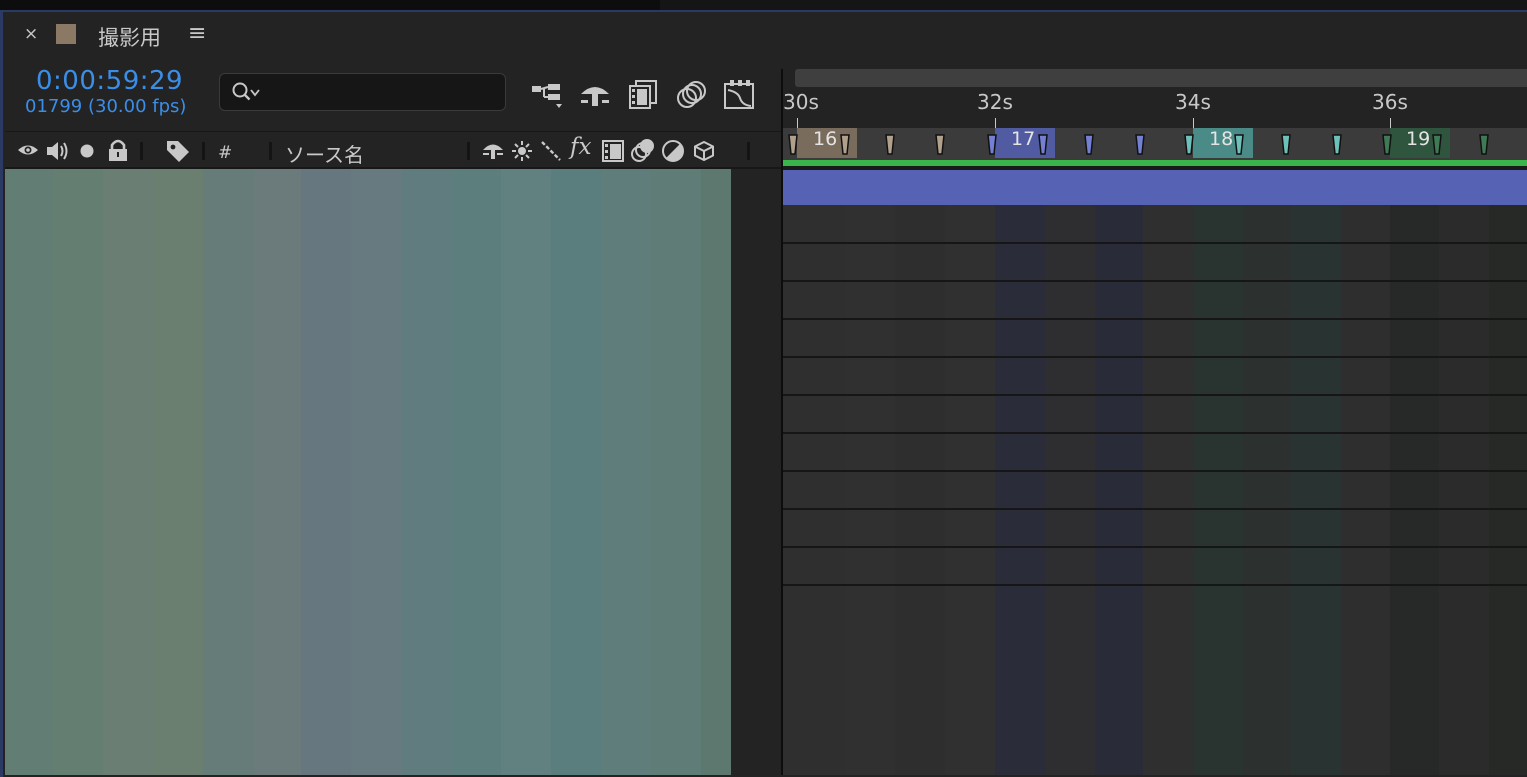 The height and width of the screenshot is (777, 1527). Describe the element at coordinates (704, 153) in the screenshot. I see `3d-layer-icon` at that location.